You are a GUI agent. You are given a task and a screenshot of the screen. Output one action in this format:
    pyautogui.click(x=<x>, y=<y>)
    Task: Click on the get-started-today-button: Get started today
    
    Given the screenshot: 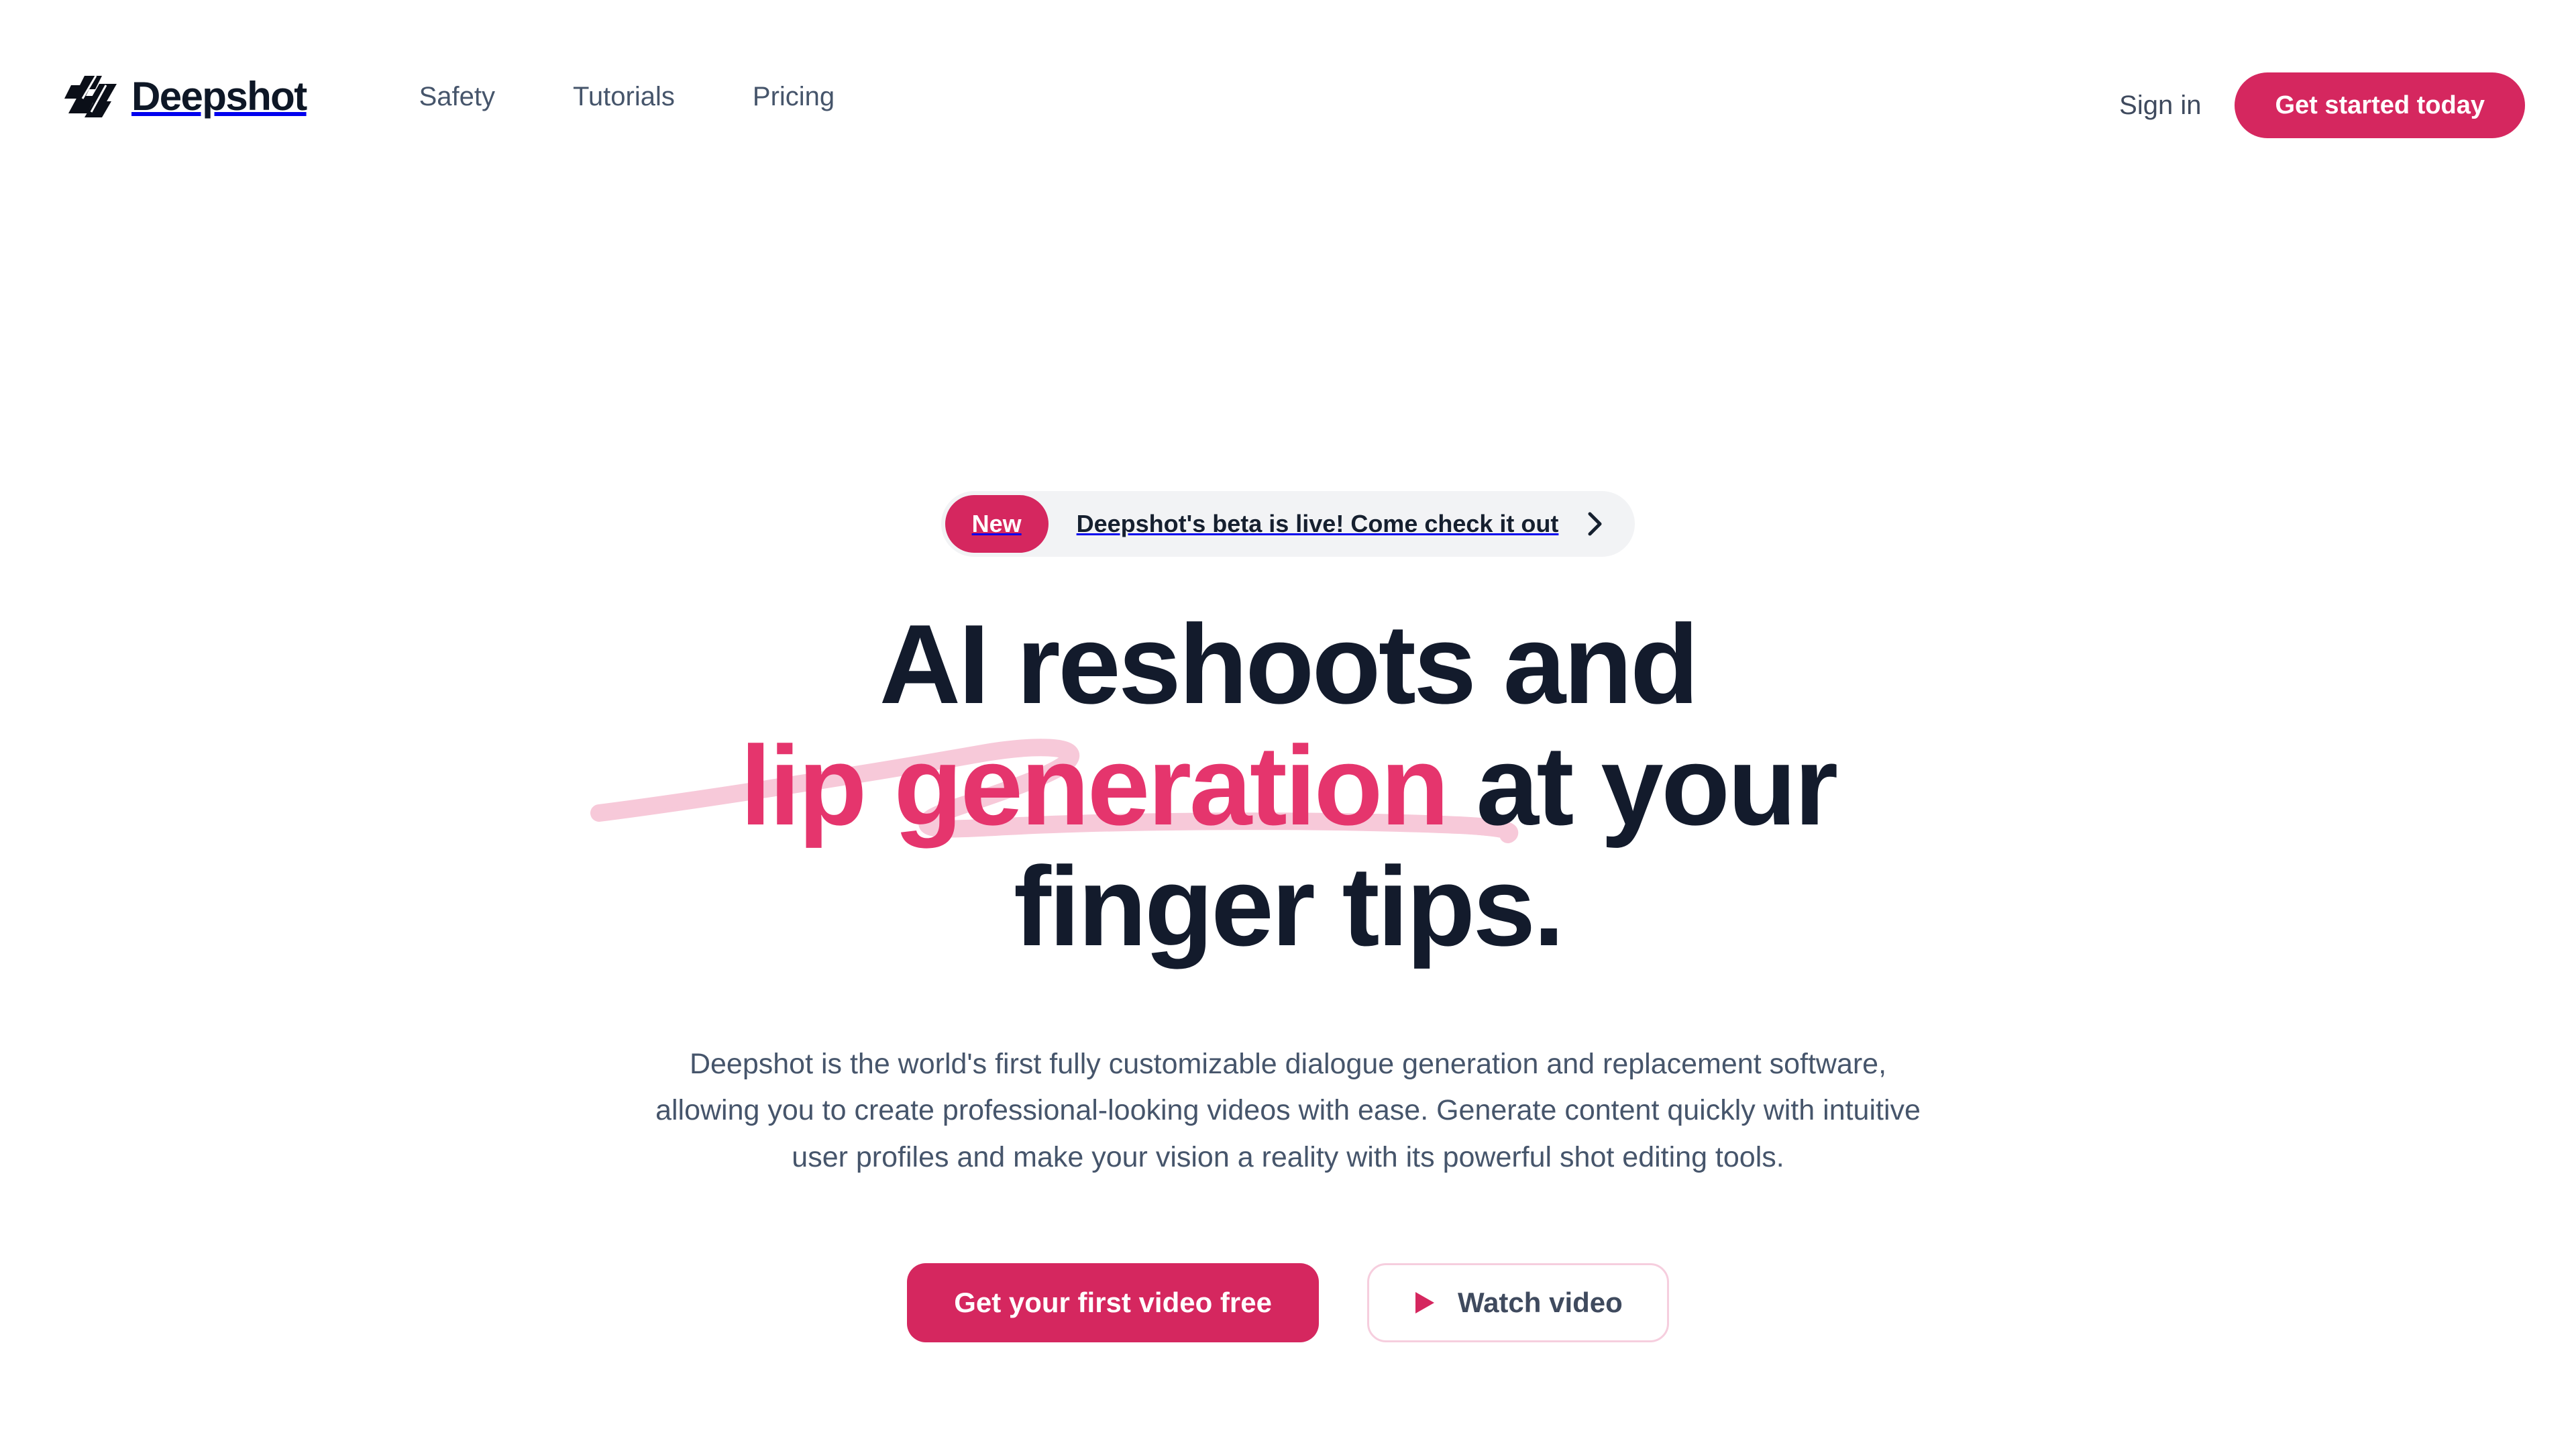 What is the action you would take?
    pyautogui.click(x=2380, y=105)
    